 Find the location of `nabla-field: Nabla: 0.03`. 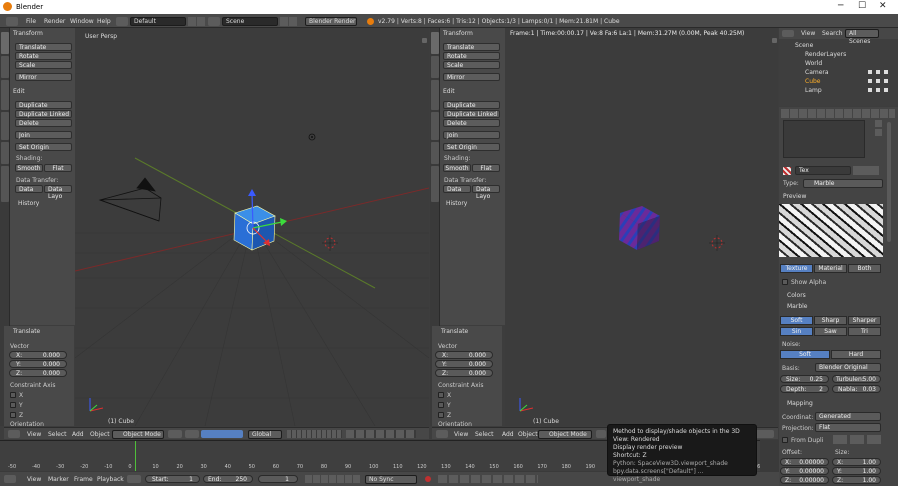

nabla-field: Nabla: 0.03 is located at coordinates (856, 389).